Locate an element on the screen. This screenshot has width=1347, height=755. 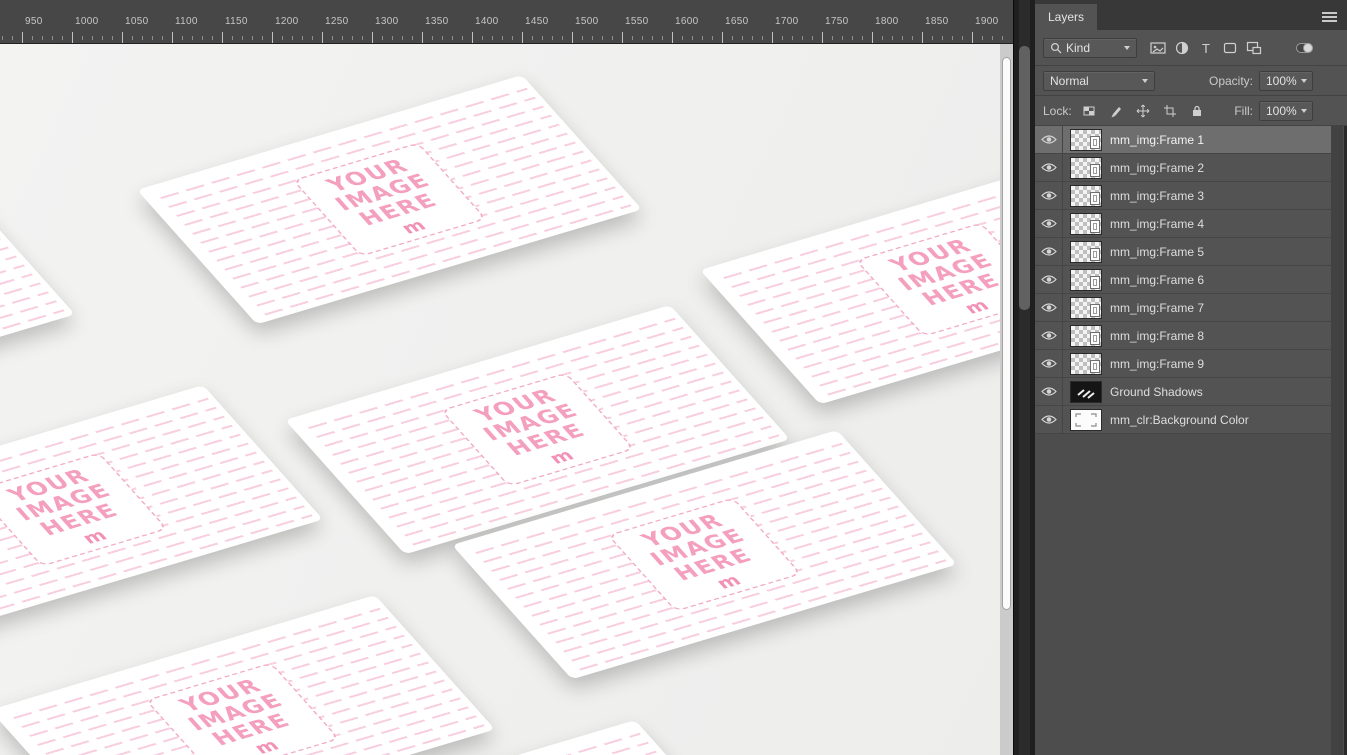
layer-thumbnail-shadows is located at coordinates (1086, 391).